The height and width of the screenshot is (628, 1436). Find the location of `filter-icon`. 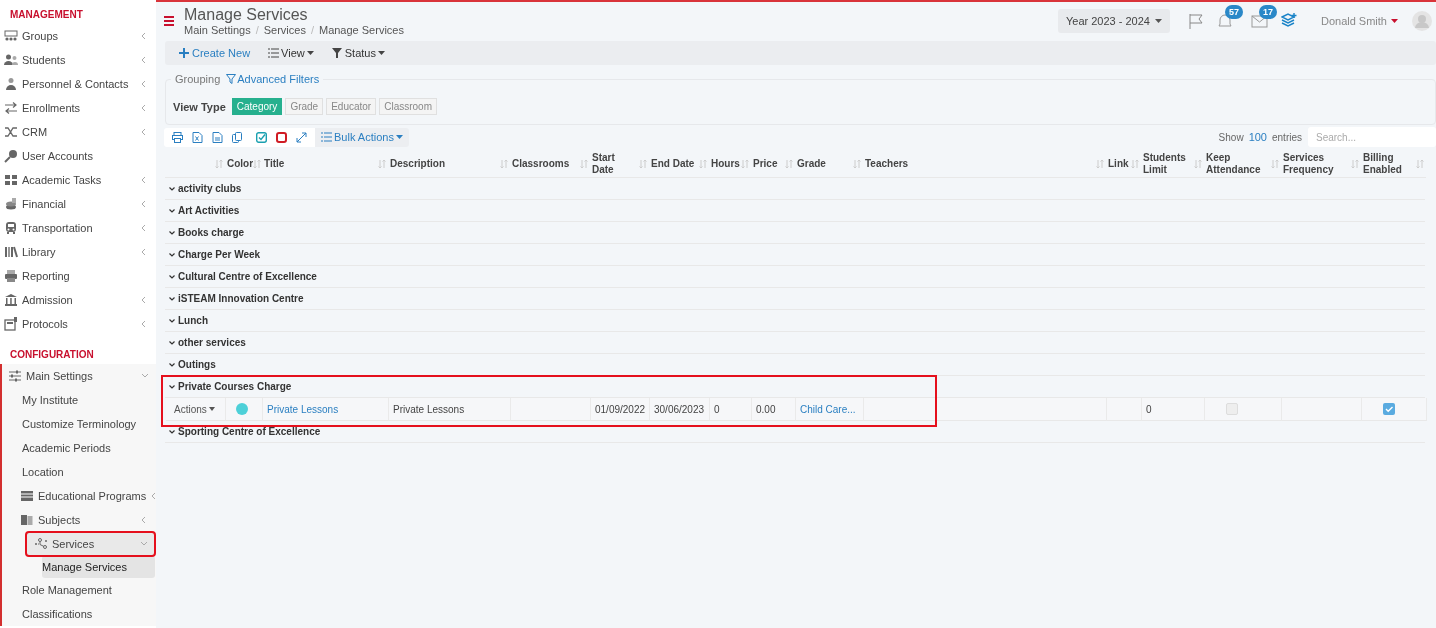

filter-icon is located at coordinates (337, 53).